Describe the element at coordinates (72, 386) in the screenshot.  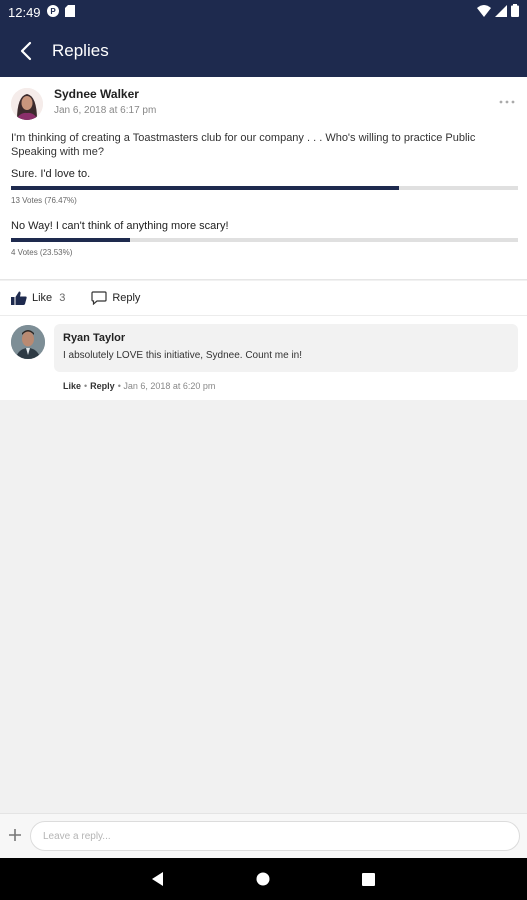
I see `comment-like-link: Like` at that location.